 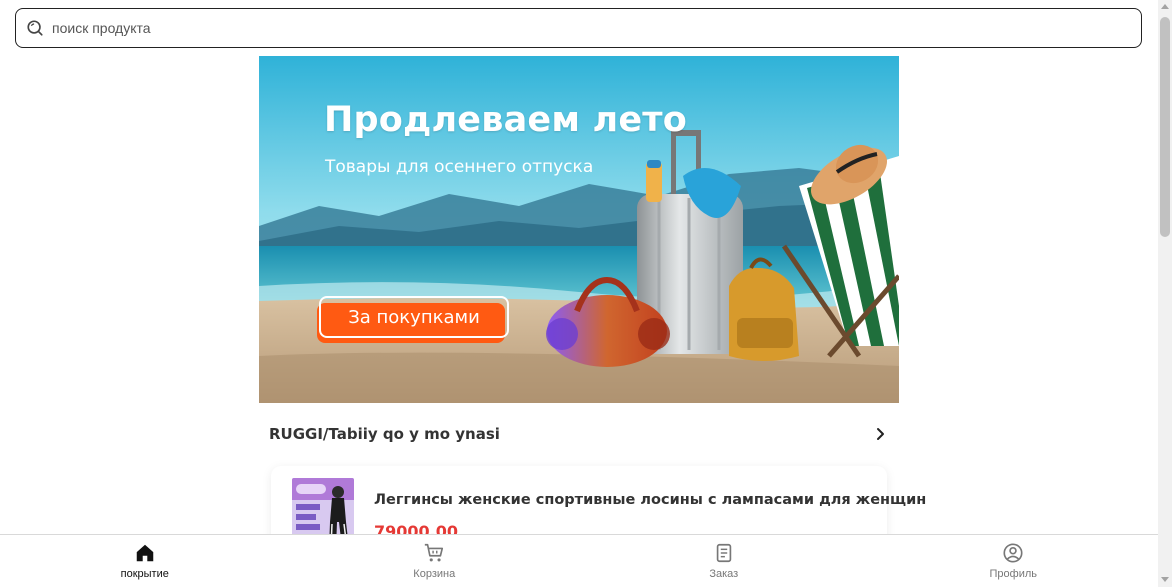 What do you see at coordinates (434, 552) in the screenshot?
I see `cart-icon` at bounding box center [434, 552].